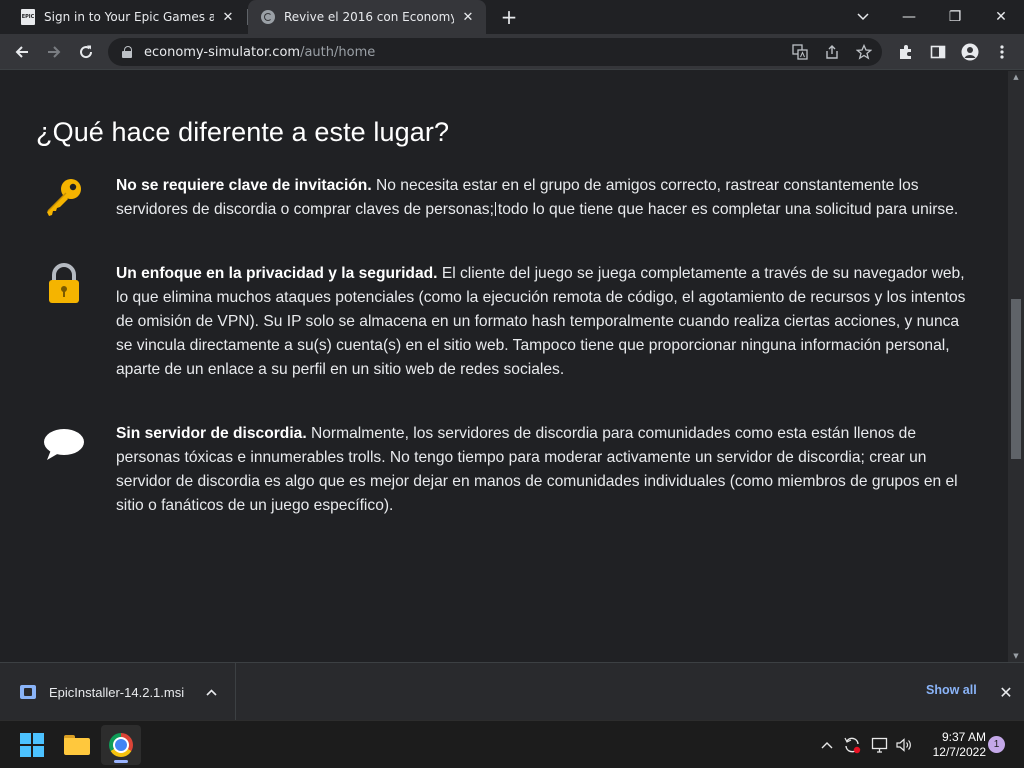 This screenshot has height=768, width=1024. I want to click on download-file-name: EpicInstaller-14.2.1.msi, so click(117, 692).